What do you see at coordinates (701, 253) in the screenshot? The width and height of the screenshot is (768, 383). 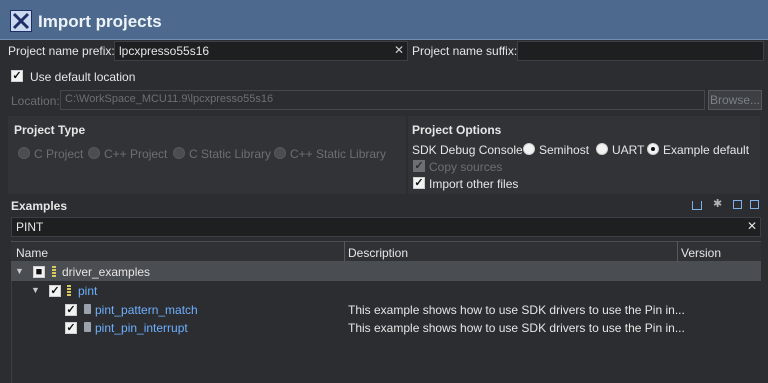 I see `column-version: Version` at bounding box center [701, 253].